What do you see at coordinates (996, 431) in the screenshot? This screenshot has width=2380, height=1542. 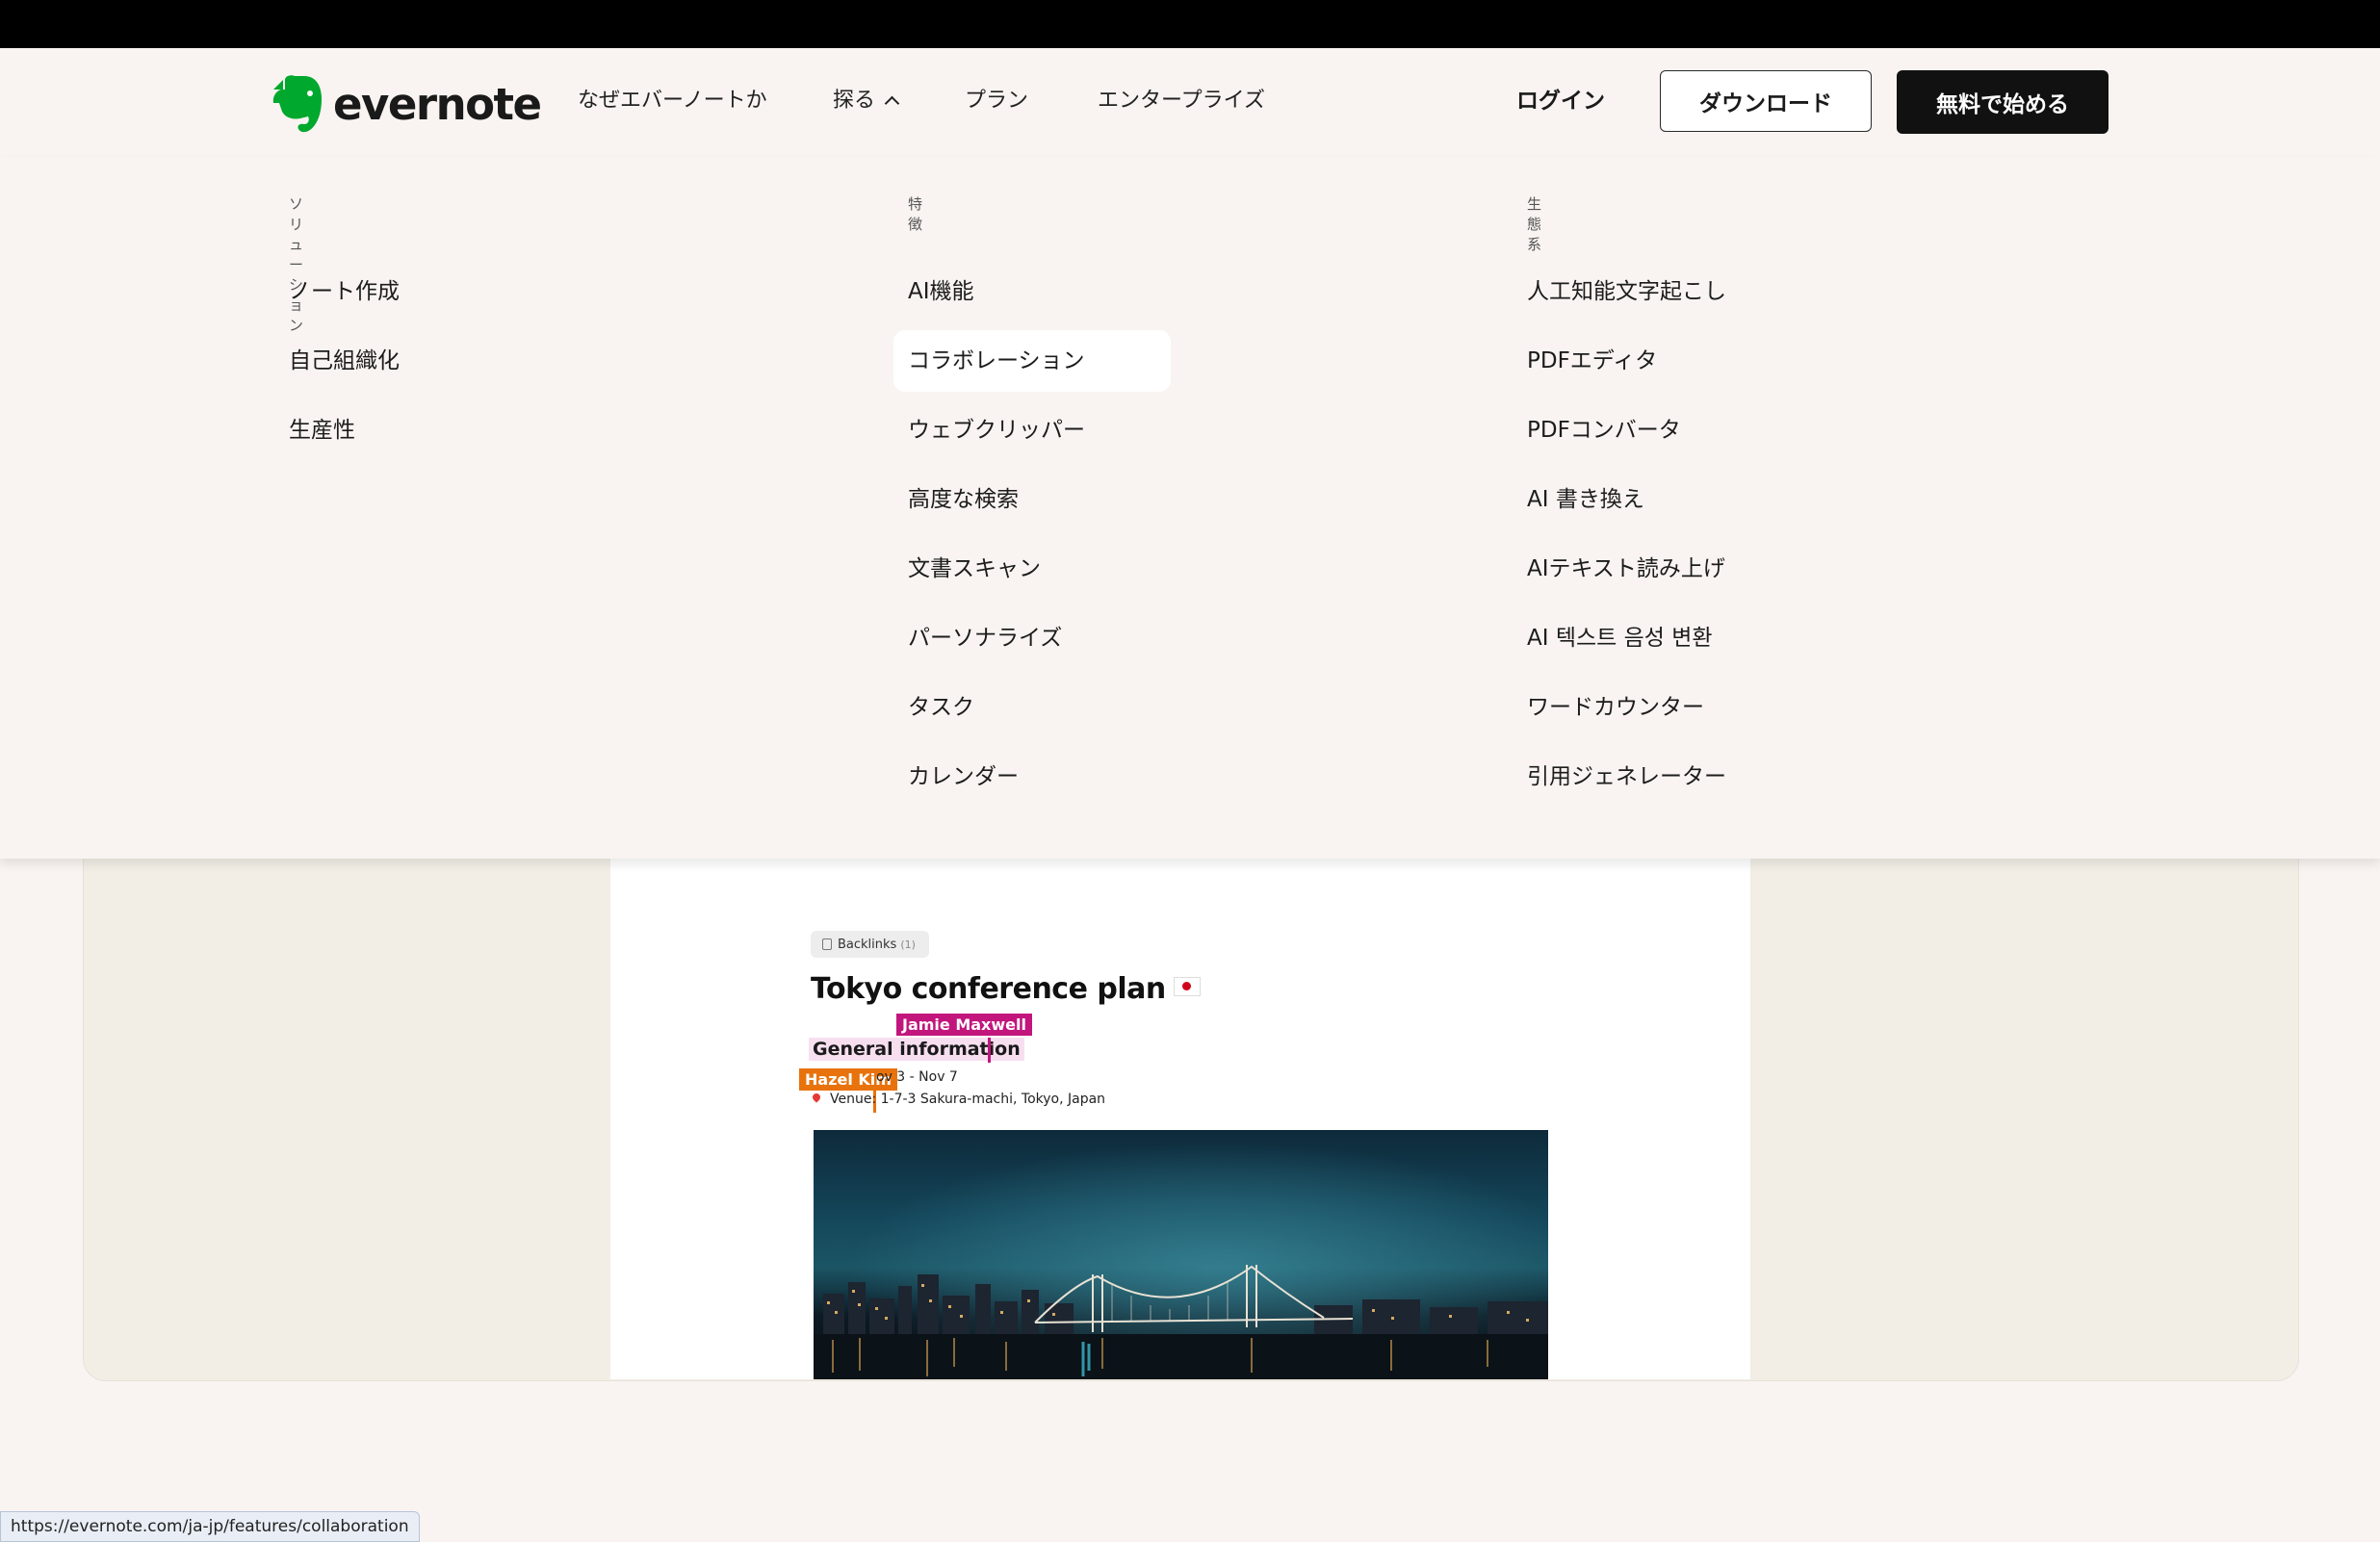 I see `menu-item-web-clipper: ウェブクリッパー` at bounding box center [996, 431].